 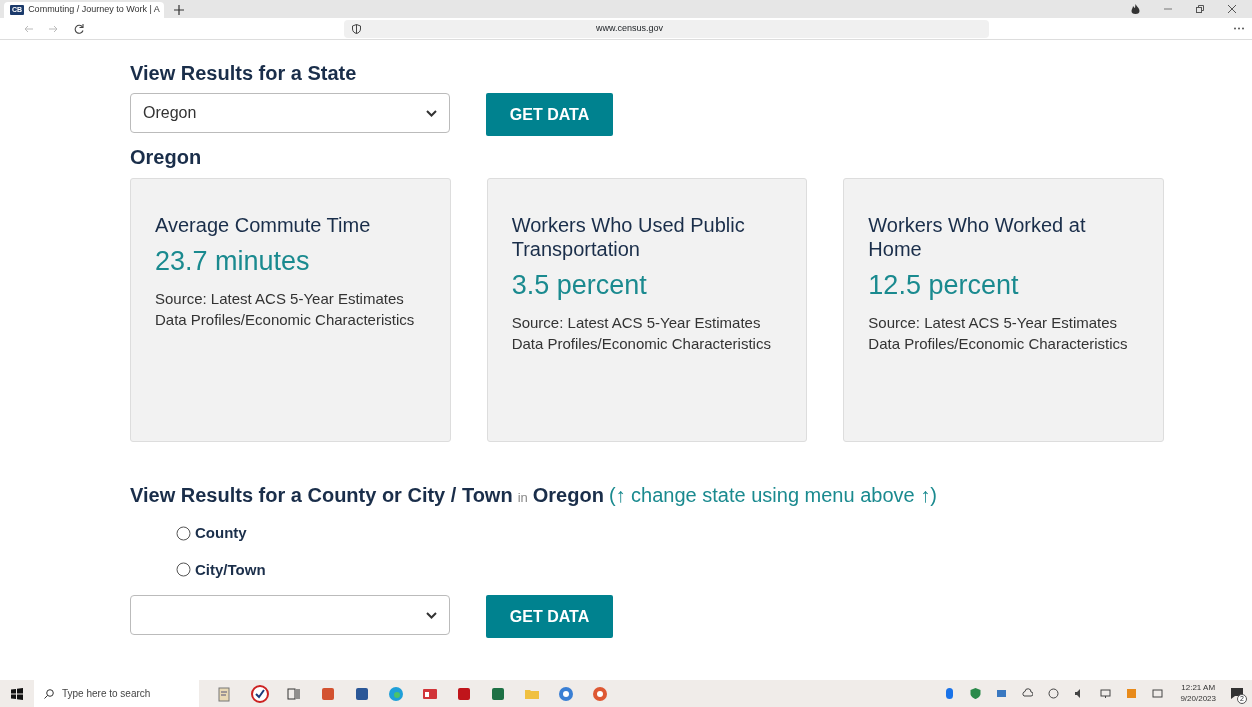 I want to click on cloud-icon, so click(x=1027, y=693).